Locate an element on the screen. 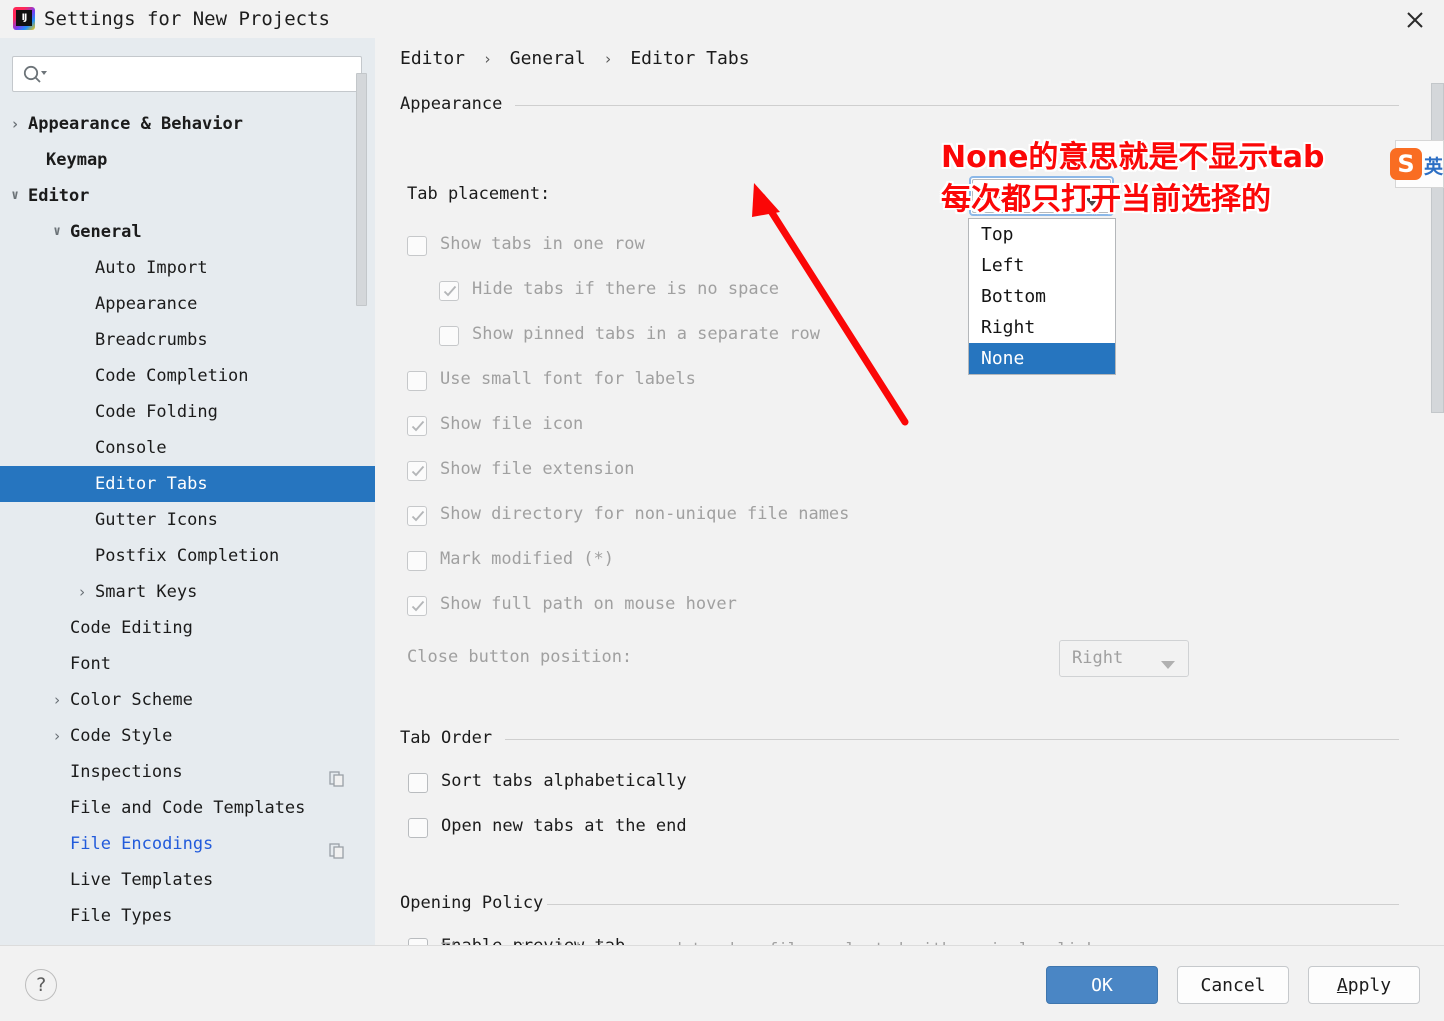 The width and height of the screenshot is (1444, 1021). checkbox-label: Show directory for non-unique file names is located at coordinates (645, 514).